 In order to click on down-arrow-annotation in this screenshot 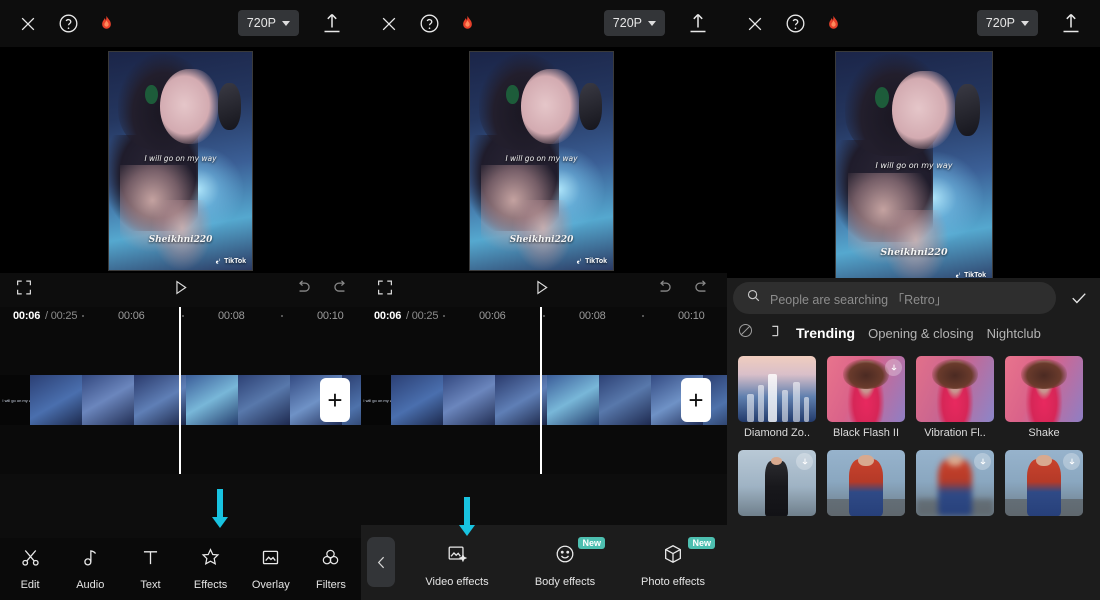, I will do `click(220, 508)`.